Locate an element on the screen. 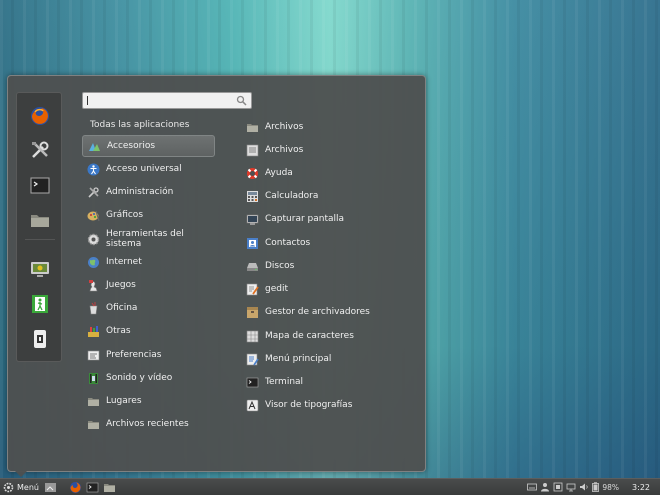  app-mapa-de-caracteres: Mapa de caracteres is located at coordinates (327, 336).